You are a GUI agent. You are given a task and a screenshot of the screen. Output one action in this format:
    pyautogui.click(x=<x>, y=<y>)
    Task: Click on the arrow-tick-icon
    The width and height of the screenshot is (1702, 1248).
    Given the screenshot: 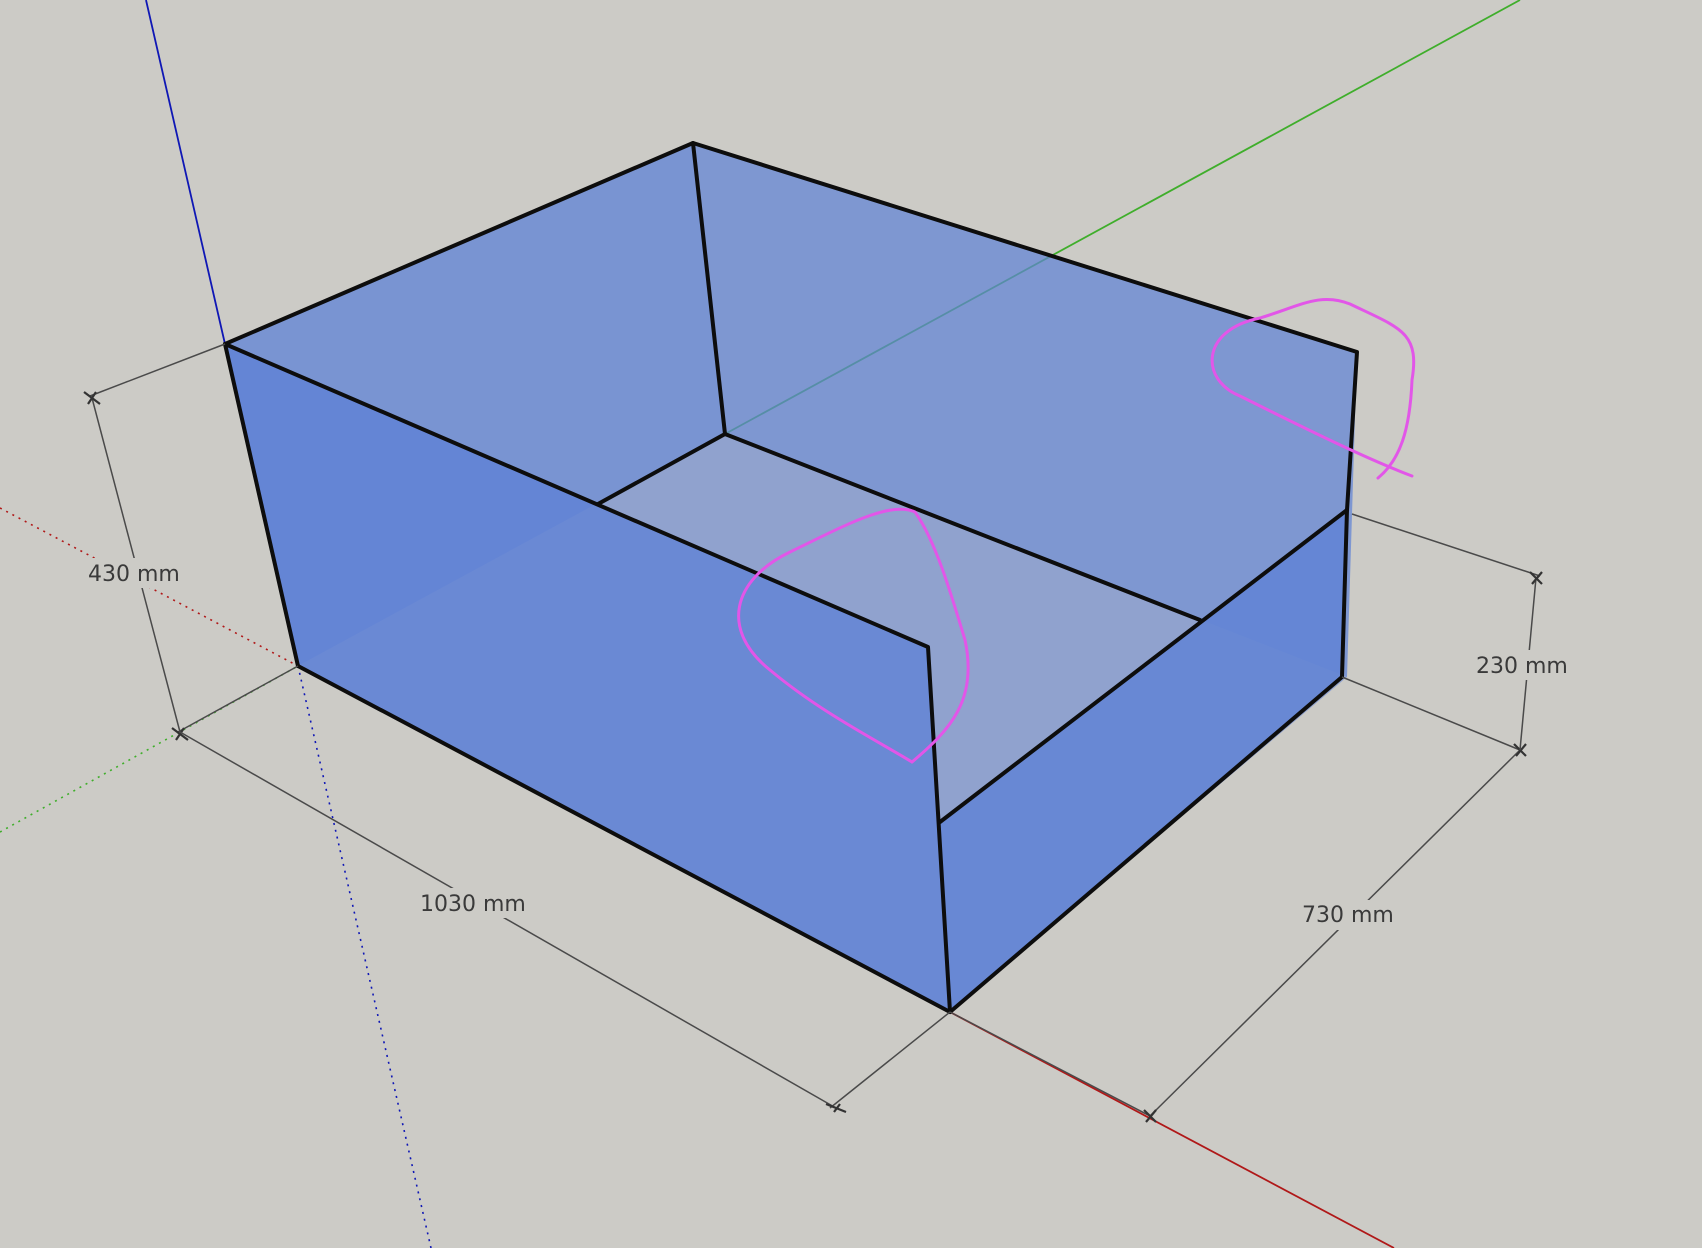 What is the action you would take?
    pyautogui.click(x=836, y=1108)
    